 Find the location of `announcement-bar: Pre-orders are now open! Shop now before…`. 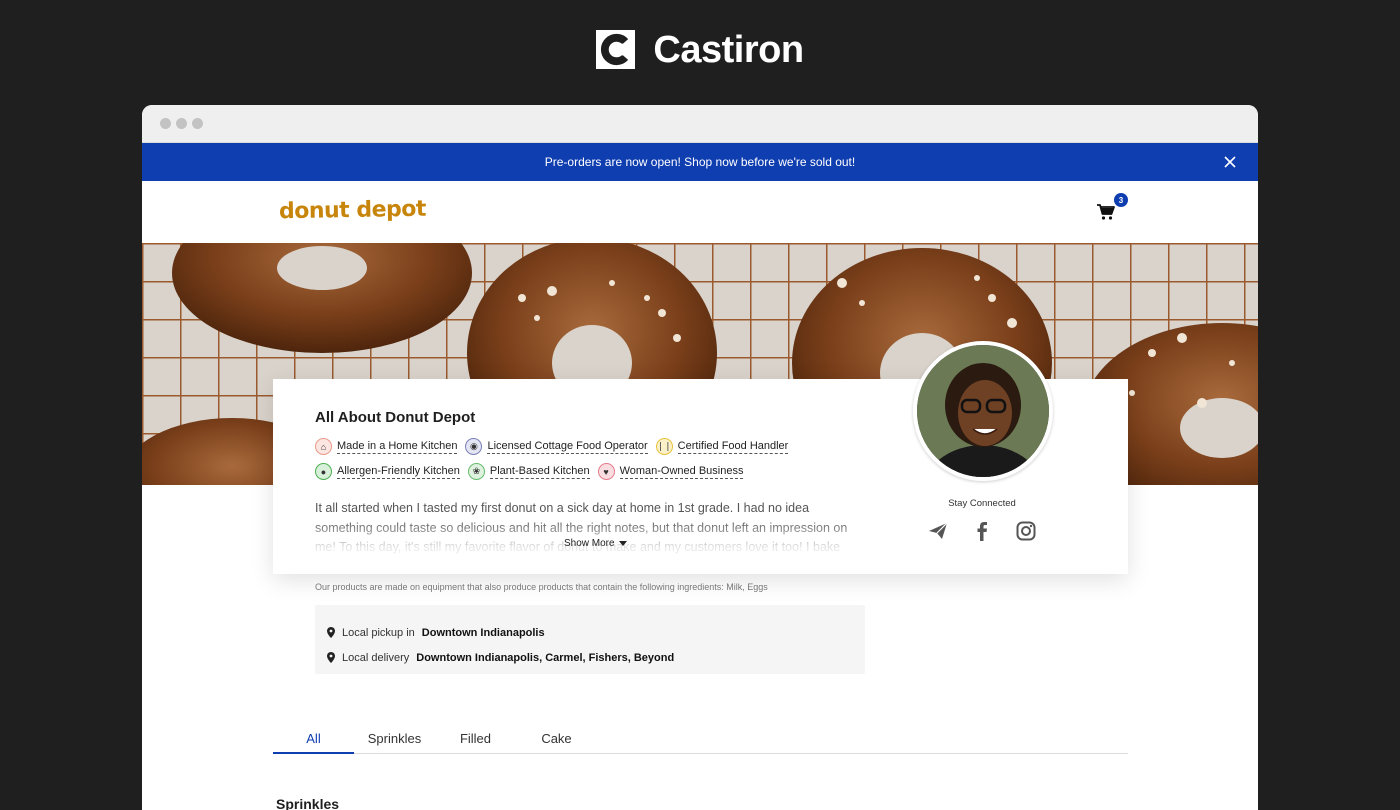

announcement-bar: Pre-orders are now open! Shop now before… is located at coordinates (700, 162).